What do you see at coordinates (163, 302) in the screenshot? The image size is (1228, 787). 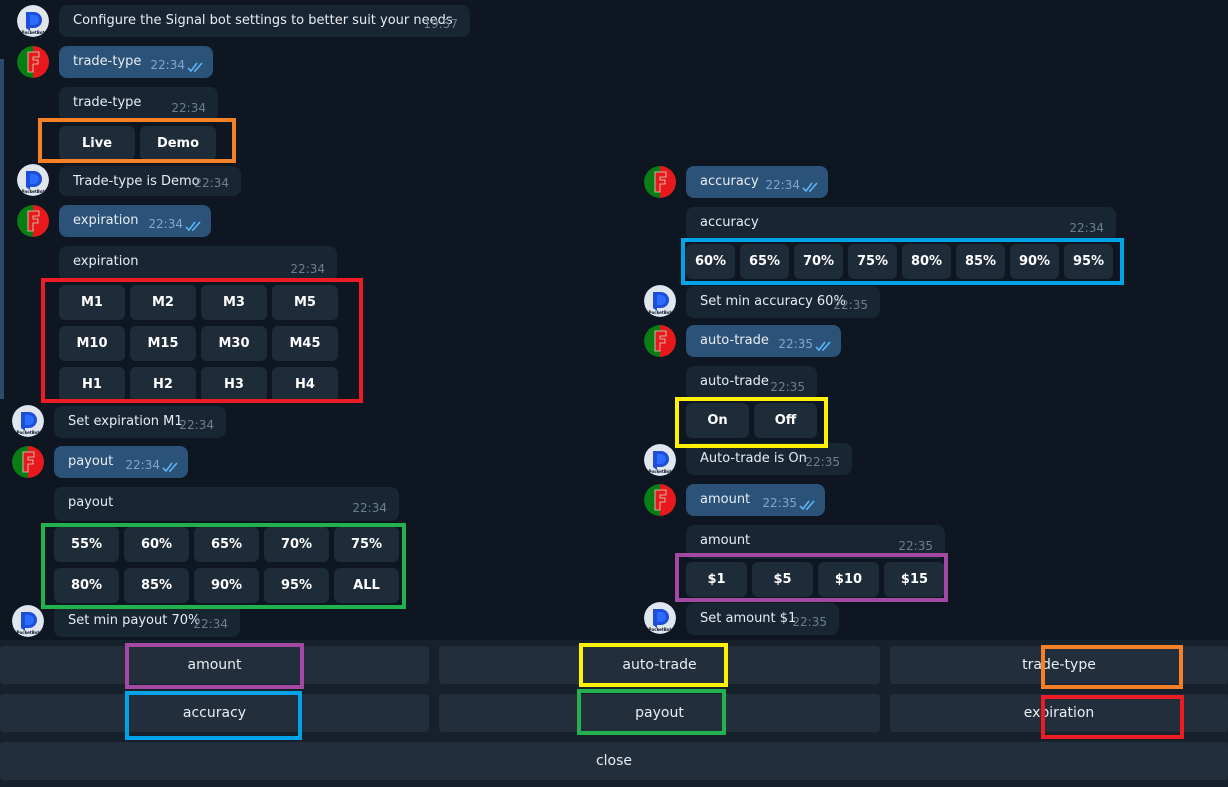 I see `inline-button: M2` at bounding box center [163, 302].